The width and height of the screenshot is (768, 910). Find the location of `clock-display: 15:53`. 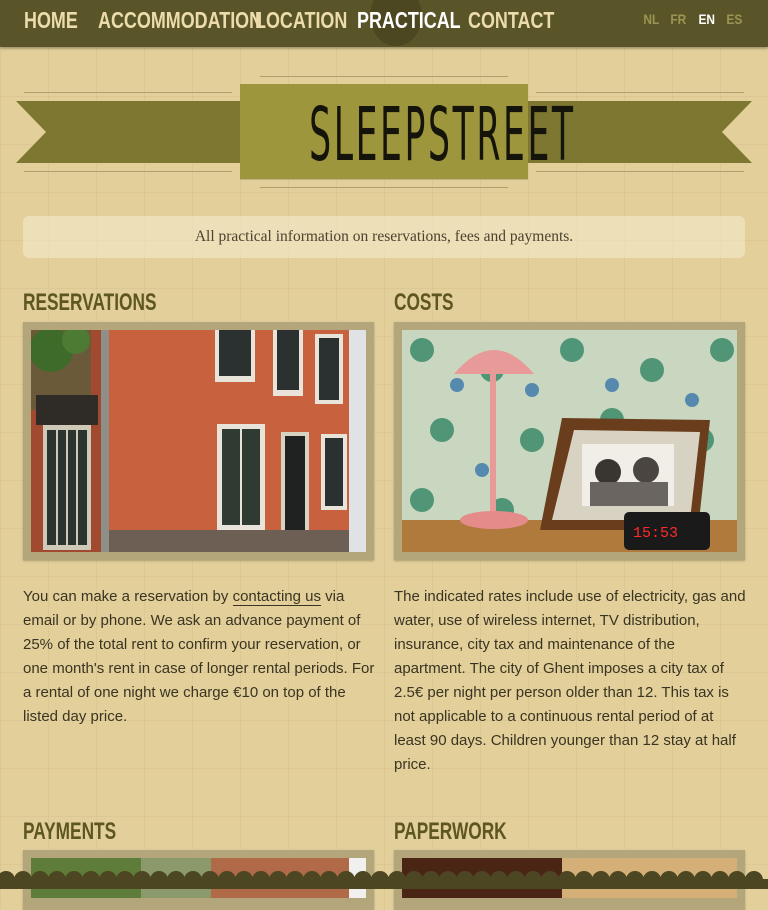

clock-display: 15:53 is located at coordinates (655, 533).